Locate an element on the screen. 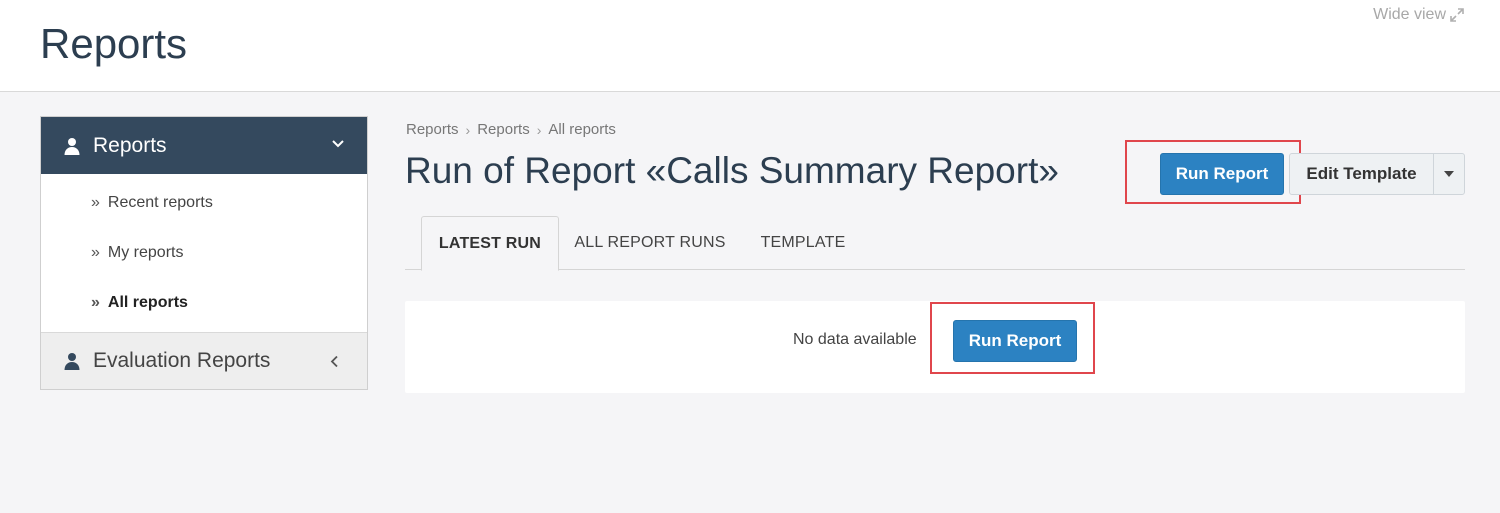 The image size is (1500, 513). sidebar-section-evaluation-reports: Evaluation Reports is located at coordinates (204, 360).